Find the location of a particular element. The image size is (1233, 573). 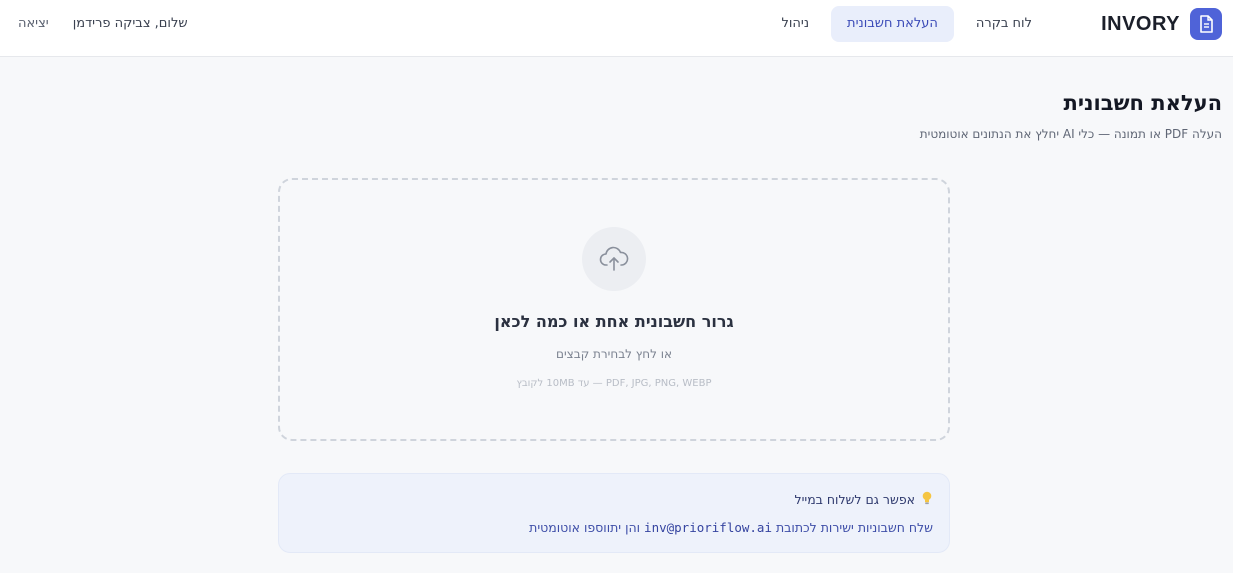

main-nav: לוח בקרה העלאת חשבונית ניהול is located at coordinates (907, 24).